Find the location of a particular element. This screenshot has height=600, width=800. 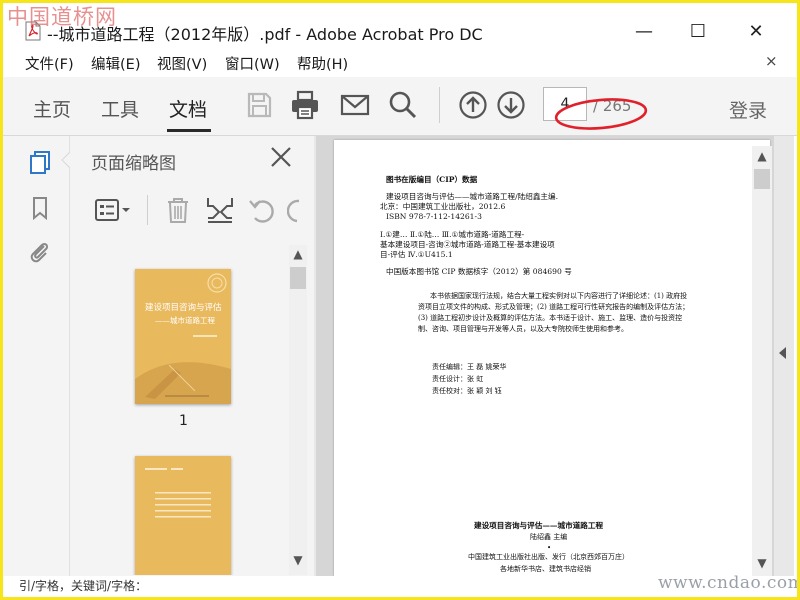

watermark-top-left: 中国道桥网 is located at coordinates (62, 17).